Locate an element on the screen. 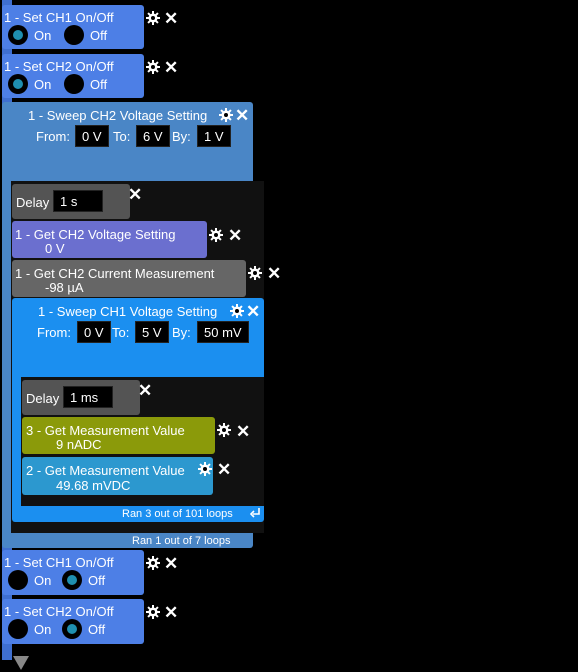  get-ch2-voltage-block: 1 - Get CH2 Voltage Setting 0 V is located at coordinates (109, 239).